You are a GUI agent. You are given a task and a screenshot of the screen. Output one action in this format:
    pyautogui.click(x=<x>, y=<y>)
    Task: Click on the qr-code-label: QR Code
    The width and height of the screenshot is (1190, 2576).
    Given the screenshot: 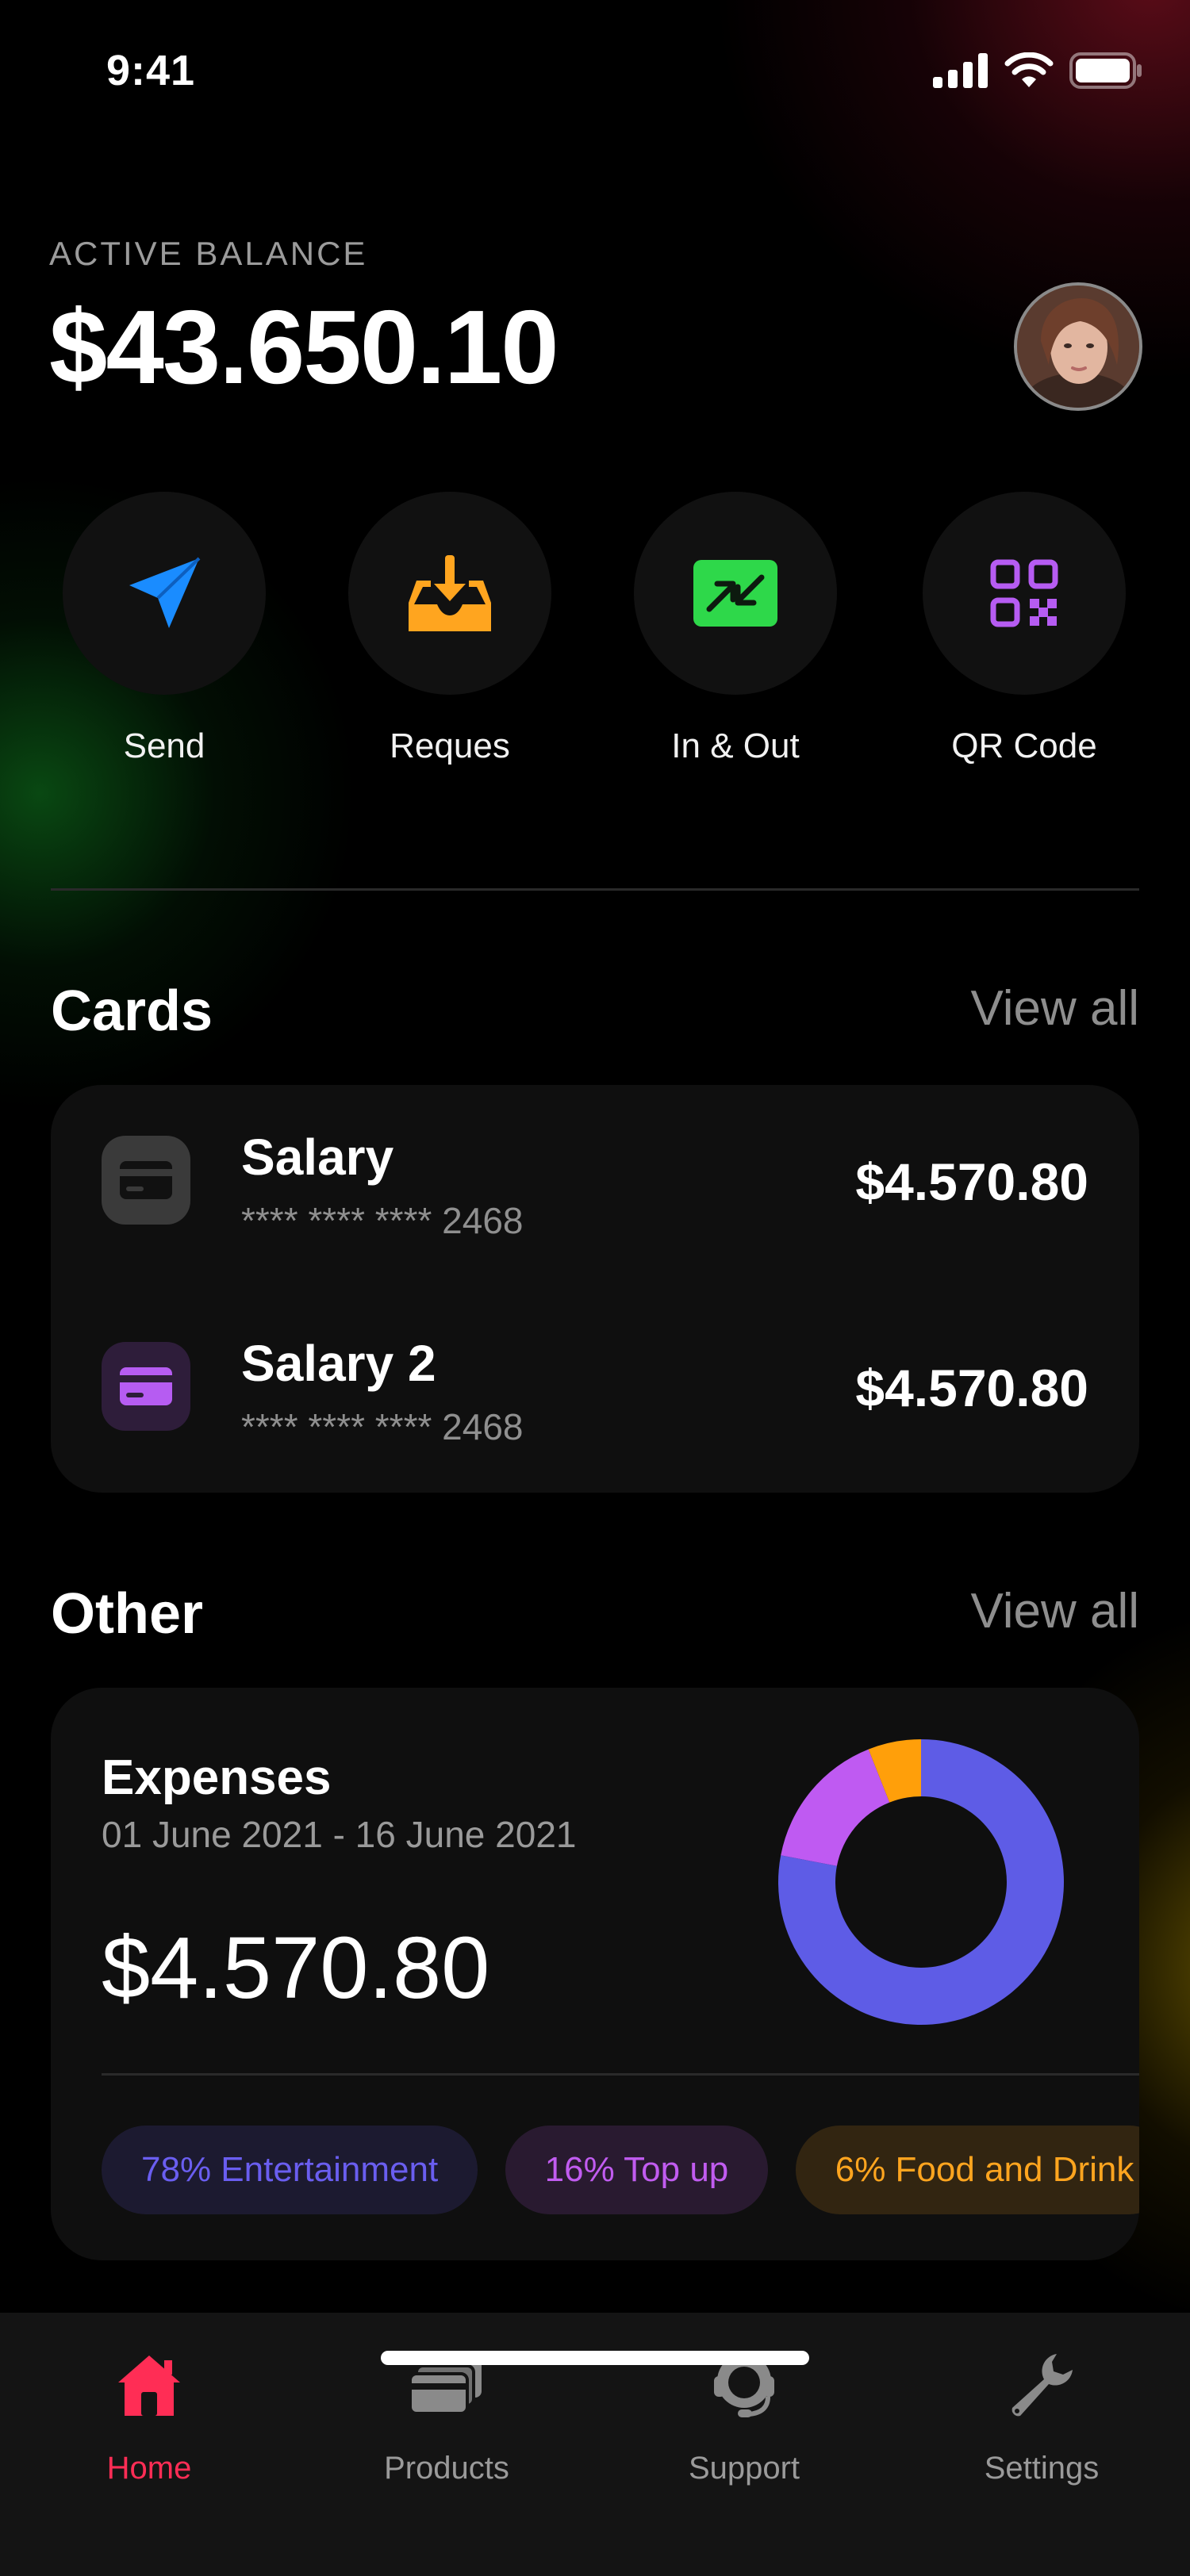 What is the action you would take?
    pyautogui.click(x=1024, y=745)
    